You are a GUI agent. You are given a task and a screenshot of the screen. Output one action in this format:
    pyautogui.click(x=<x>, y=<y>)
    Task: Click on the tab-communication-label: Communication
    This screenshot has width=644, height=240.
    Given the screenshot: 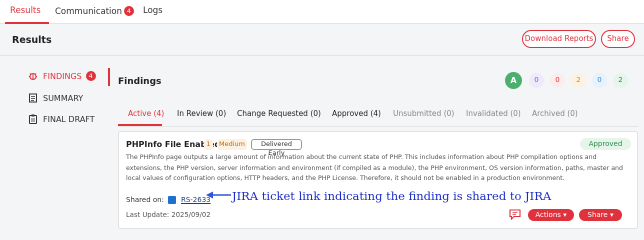 What is the action you would take?
    pyautogui.click(x=88, y=12)
    